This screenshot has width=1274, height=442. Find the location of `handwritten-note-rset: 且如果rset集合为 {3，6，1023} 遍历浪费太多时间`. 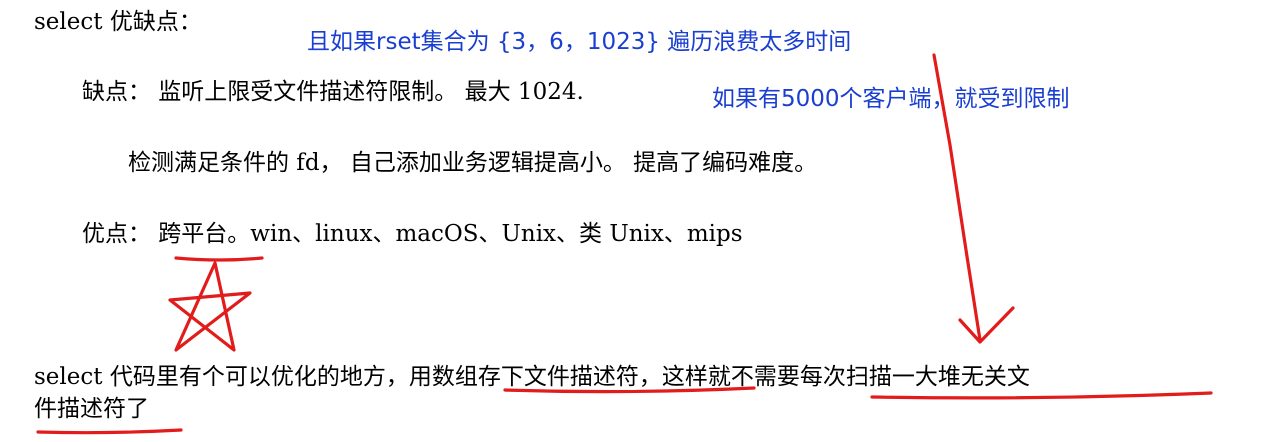

handwritten-note-rset: 且如果rset集合为 {3，6，1023} 遍历浪费太多时间 is located at coordinates (579, 42).